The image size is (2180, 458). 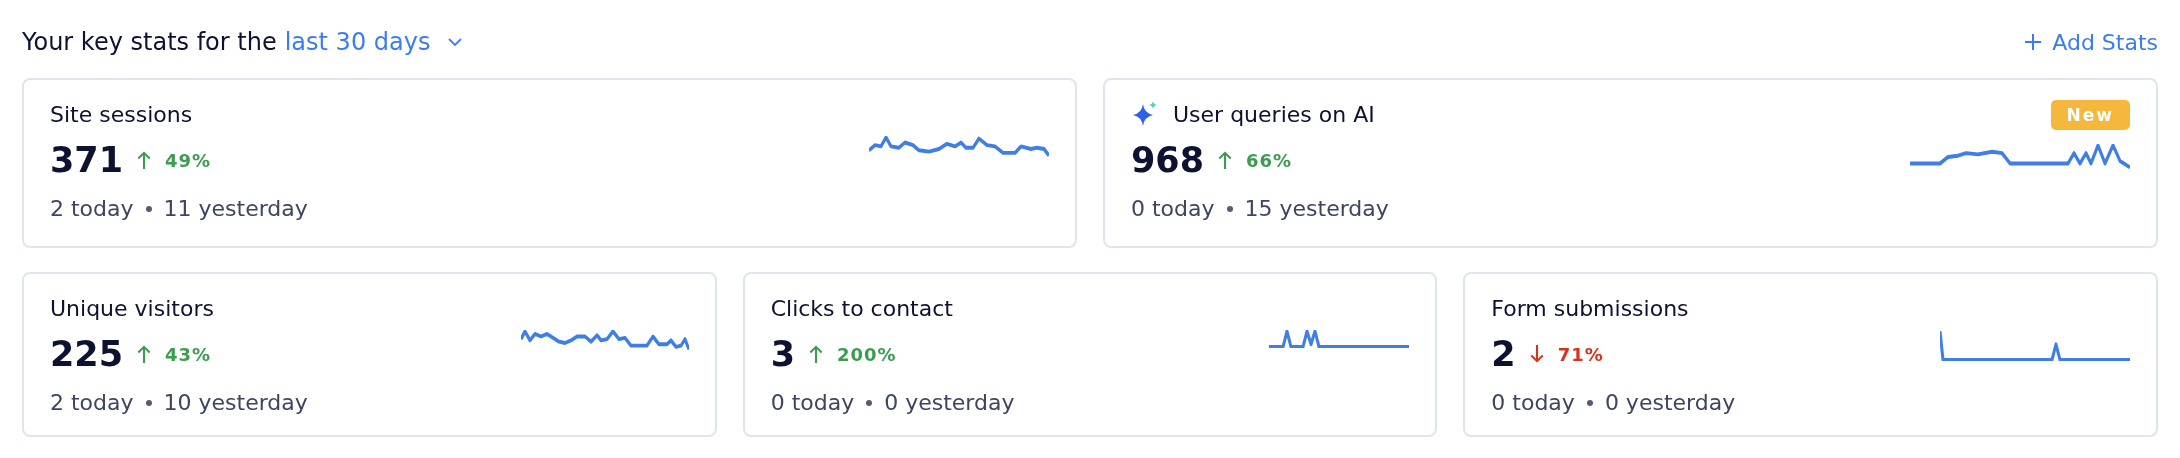 I want to click on add-stats-button: Add Stats, so click(x=2091, y=42).